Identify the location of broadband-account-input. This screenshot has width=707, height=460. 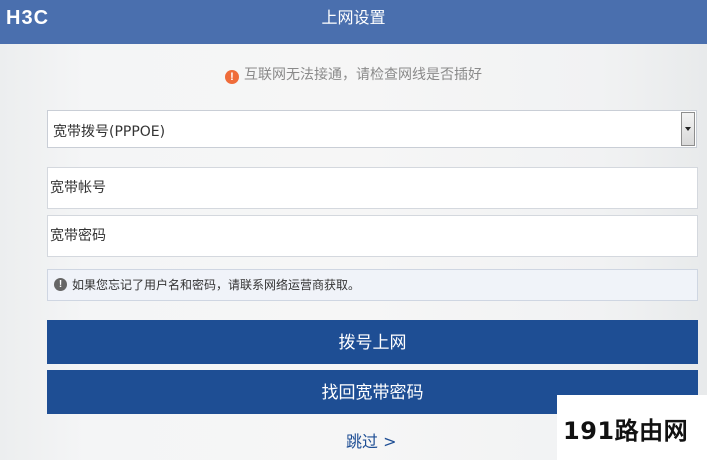
(372, 188).